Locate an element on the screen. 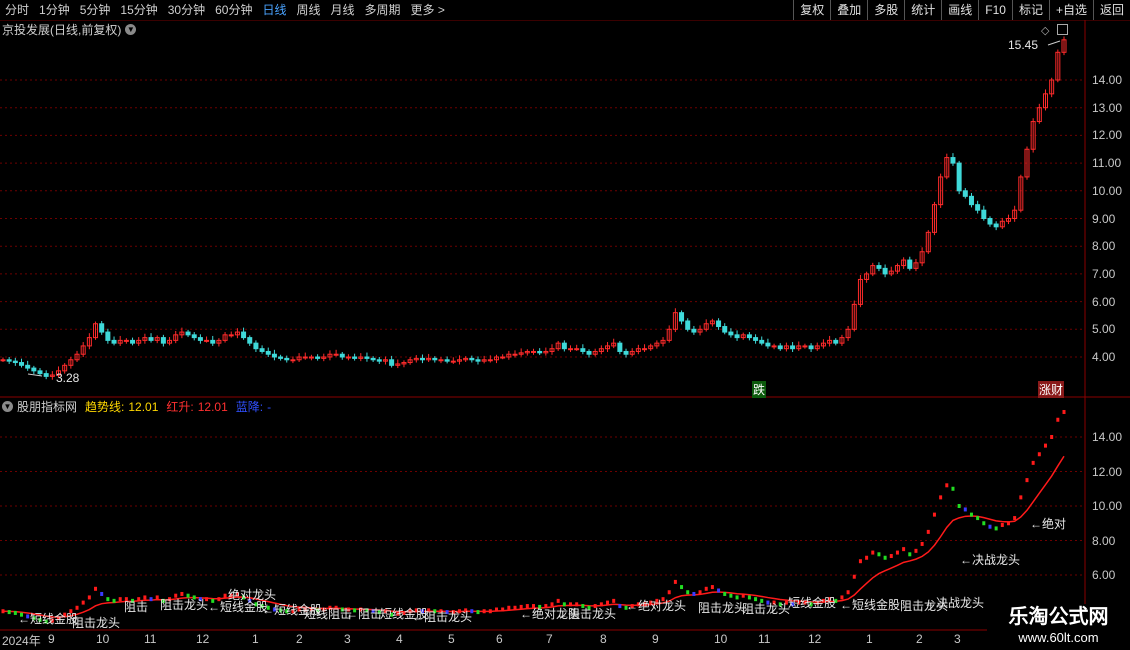 The width and height of the screenshot is (1130, 650). x-tick-label: 5 is located at coordinates (451, 639).